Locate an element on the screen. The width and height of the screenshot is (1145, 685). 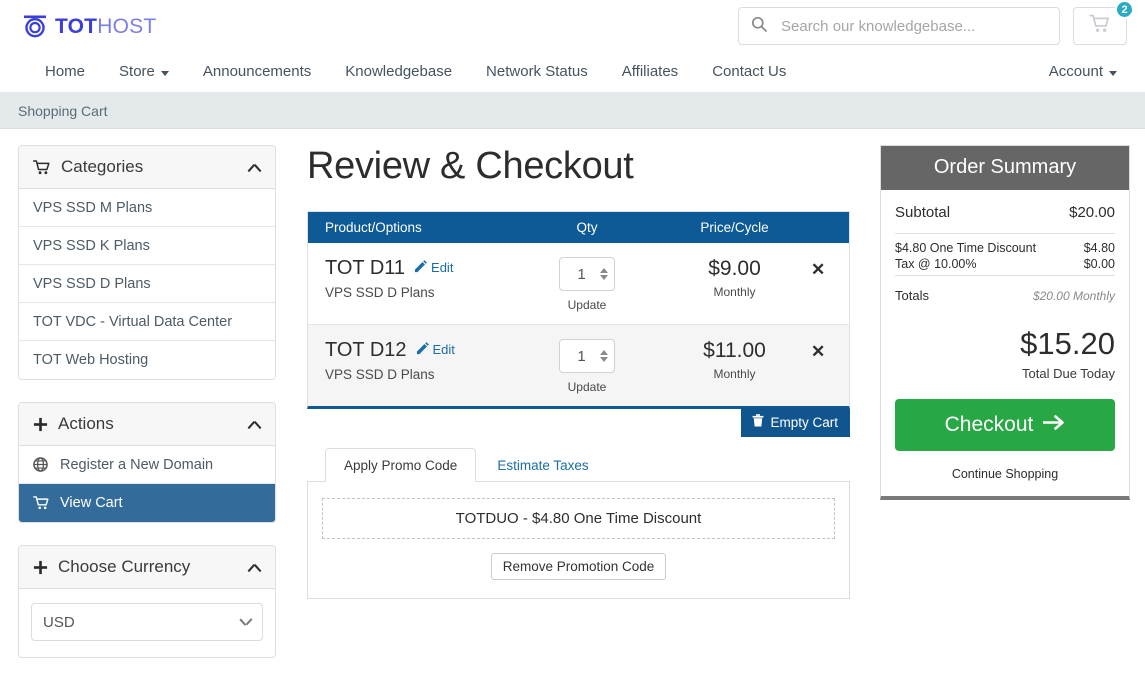
cart-row-product: TOT D12 Edit VPS SSD D Plans is located at coordinates (410, 360).